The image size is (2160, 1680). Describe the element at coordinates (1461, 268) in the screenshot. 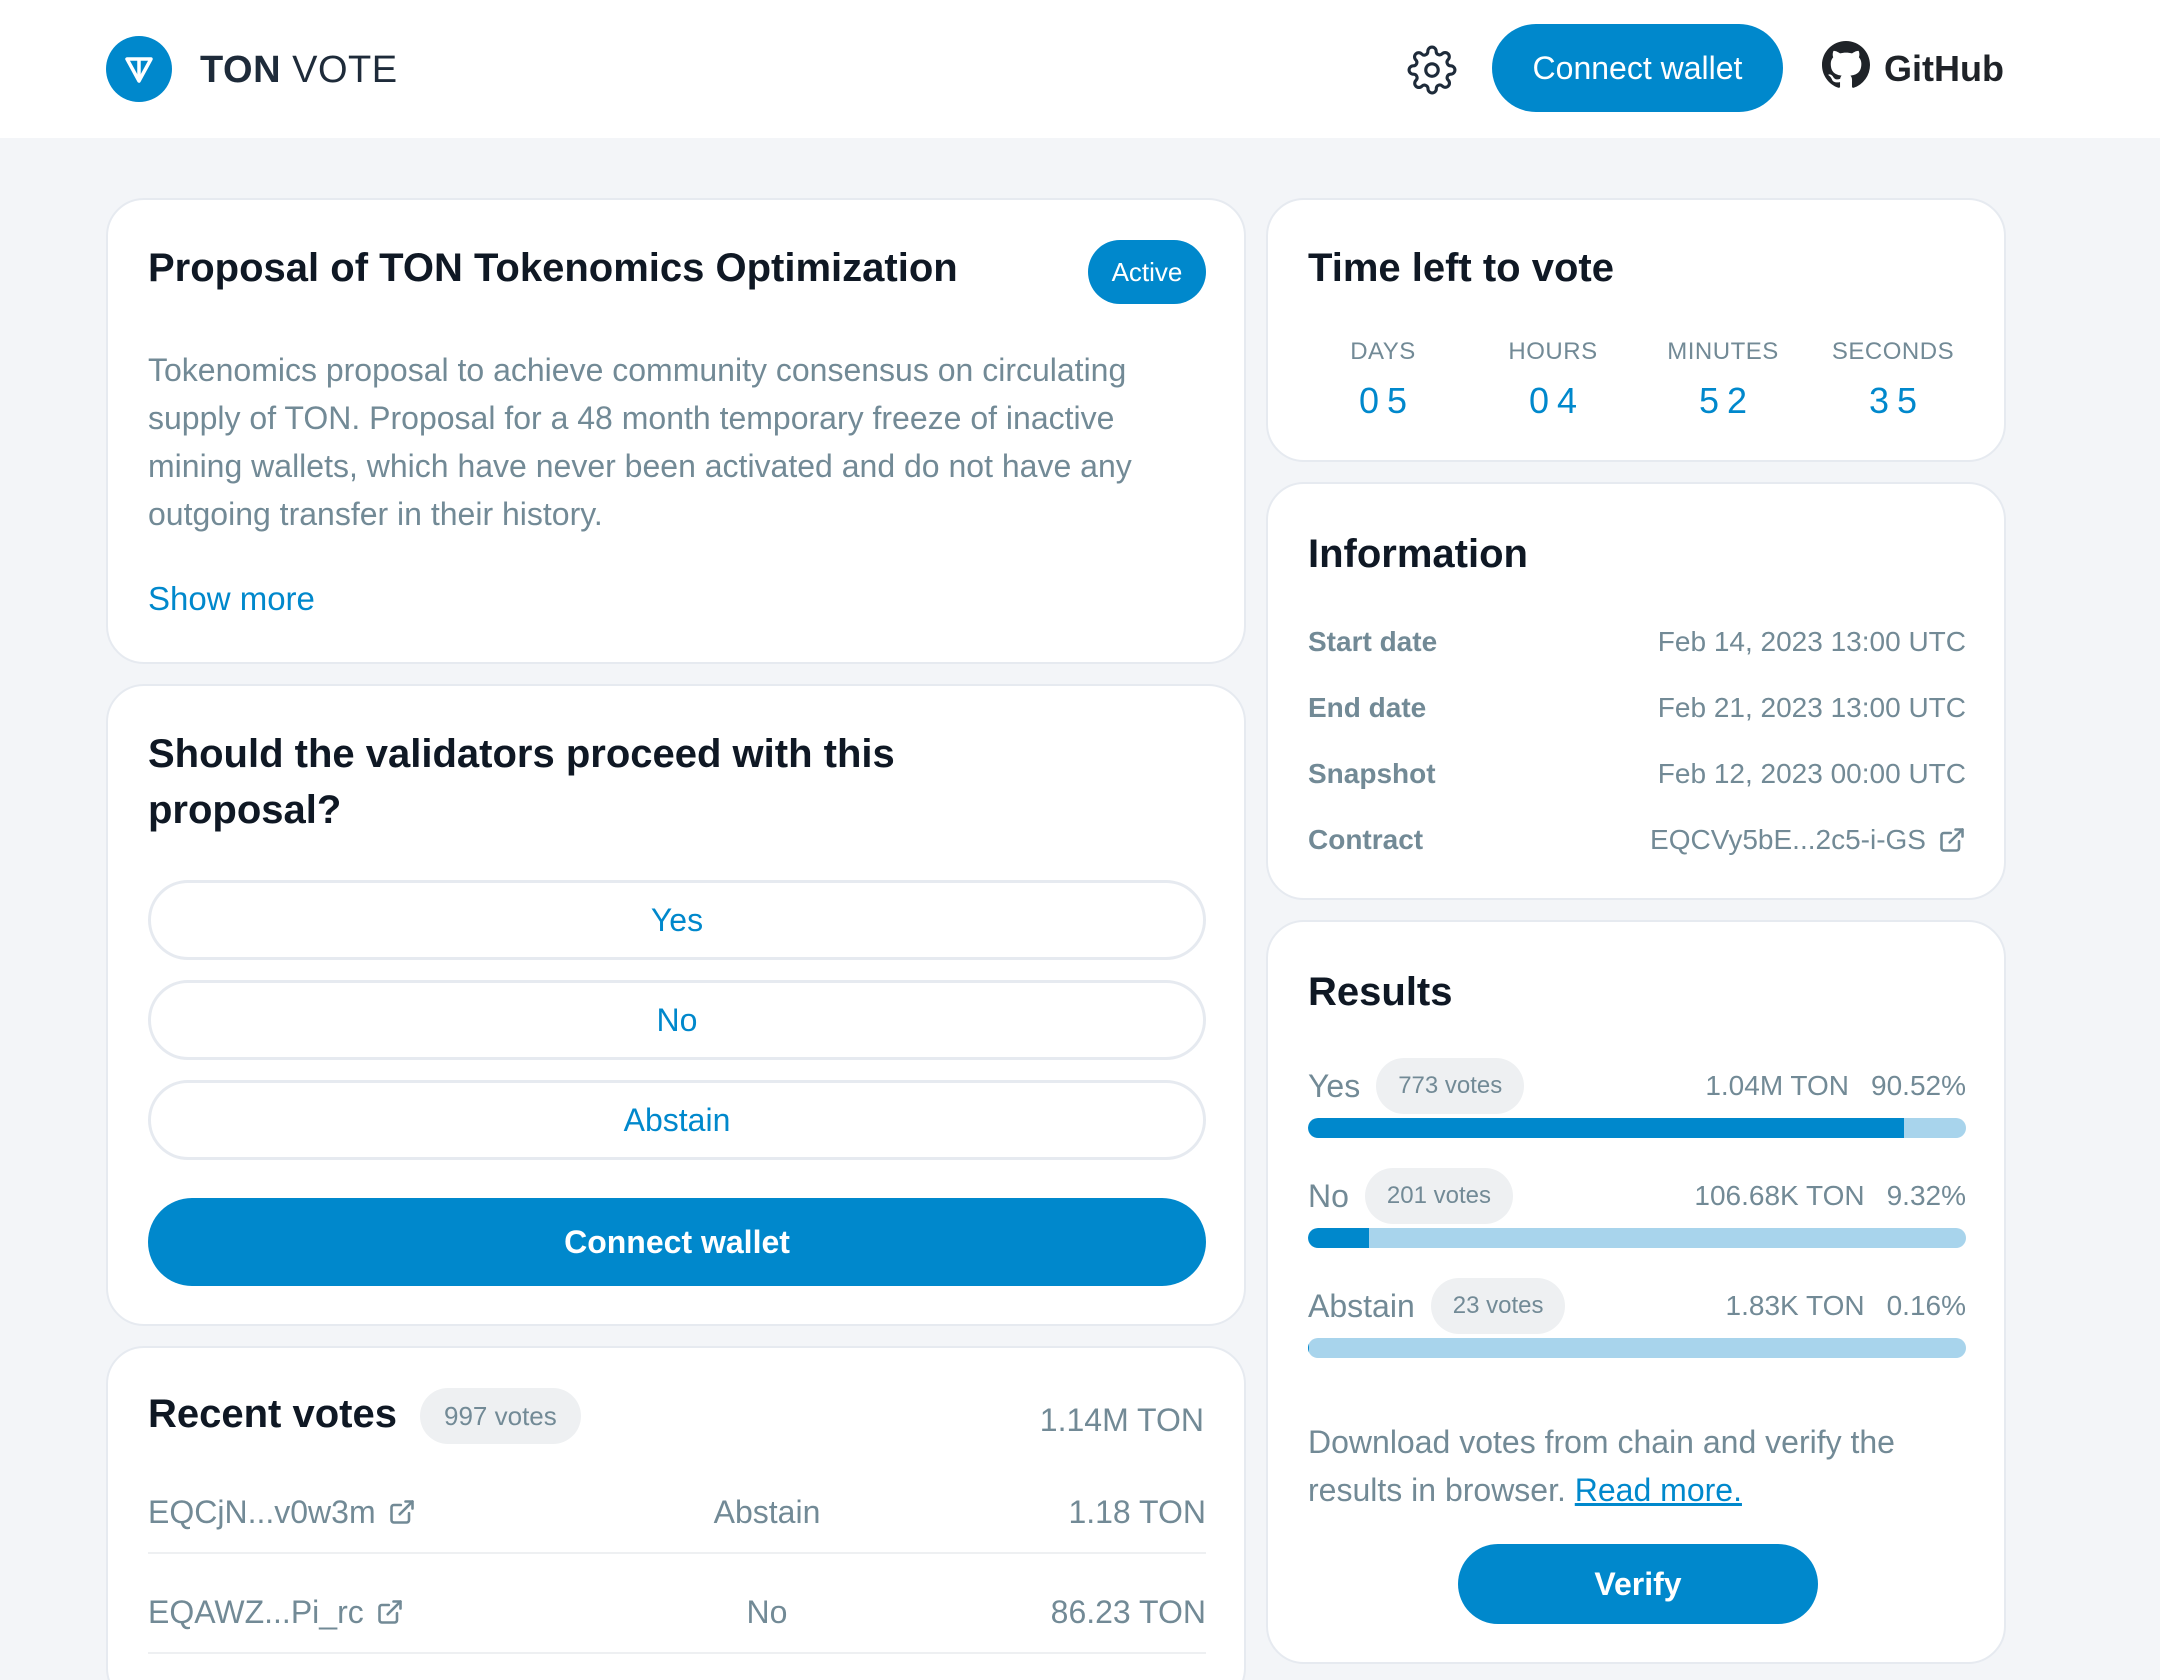

I see `time-left-title: Time left to vote` at that location.